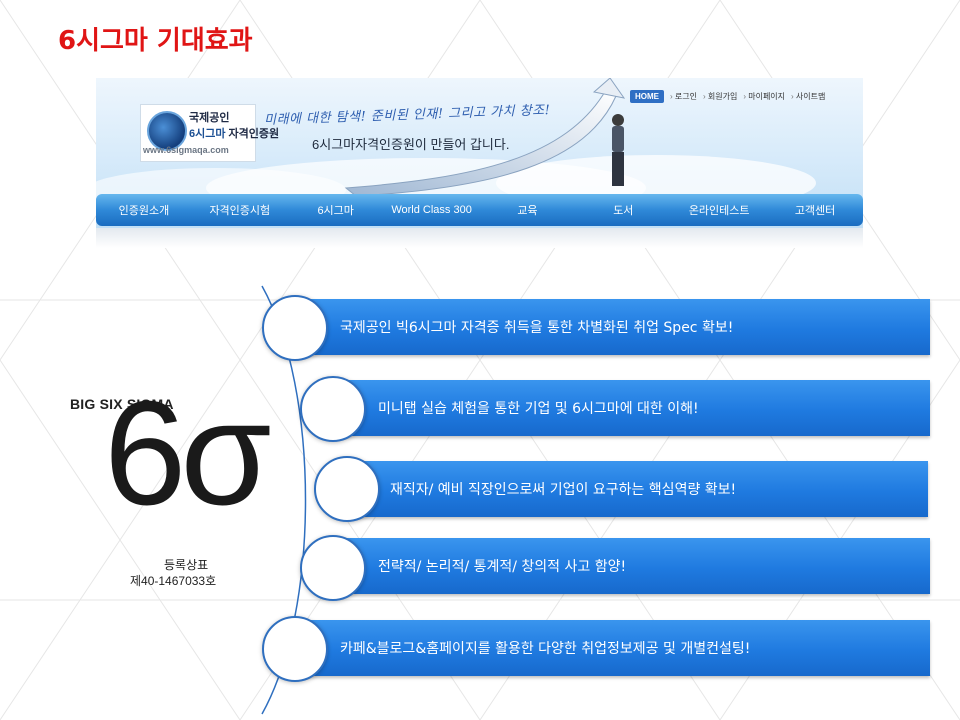 Image resolution: width=960 pixels, height=720 pixels. I want to click on benefit-bar-1: 국제공인 빅6시그마 자격증 취득을 통한 차별화된 취업 Spec 확보!, so click(615, 327).